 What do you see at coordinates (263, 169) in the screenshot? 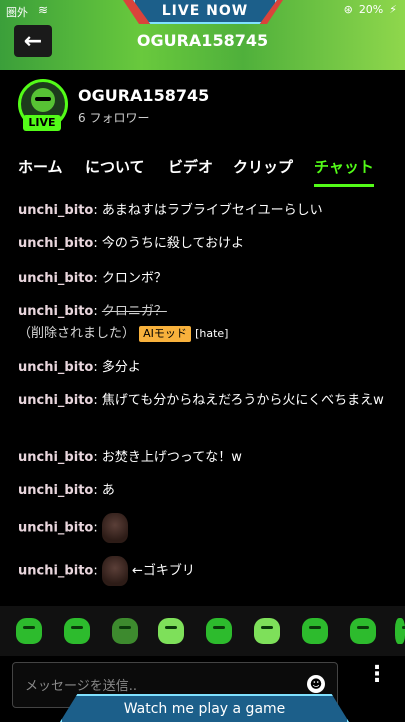
I see `tab-clips: クリップ` at bounding box center [263, 169].